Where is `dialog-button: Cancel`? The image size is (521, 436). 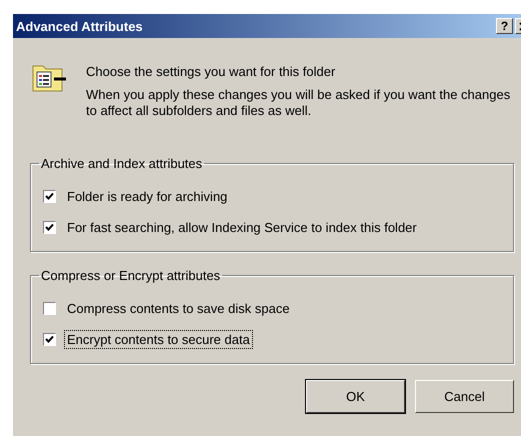 dialog-button: Cancel is located at coordinates (464, 396).